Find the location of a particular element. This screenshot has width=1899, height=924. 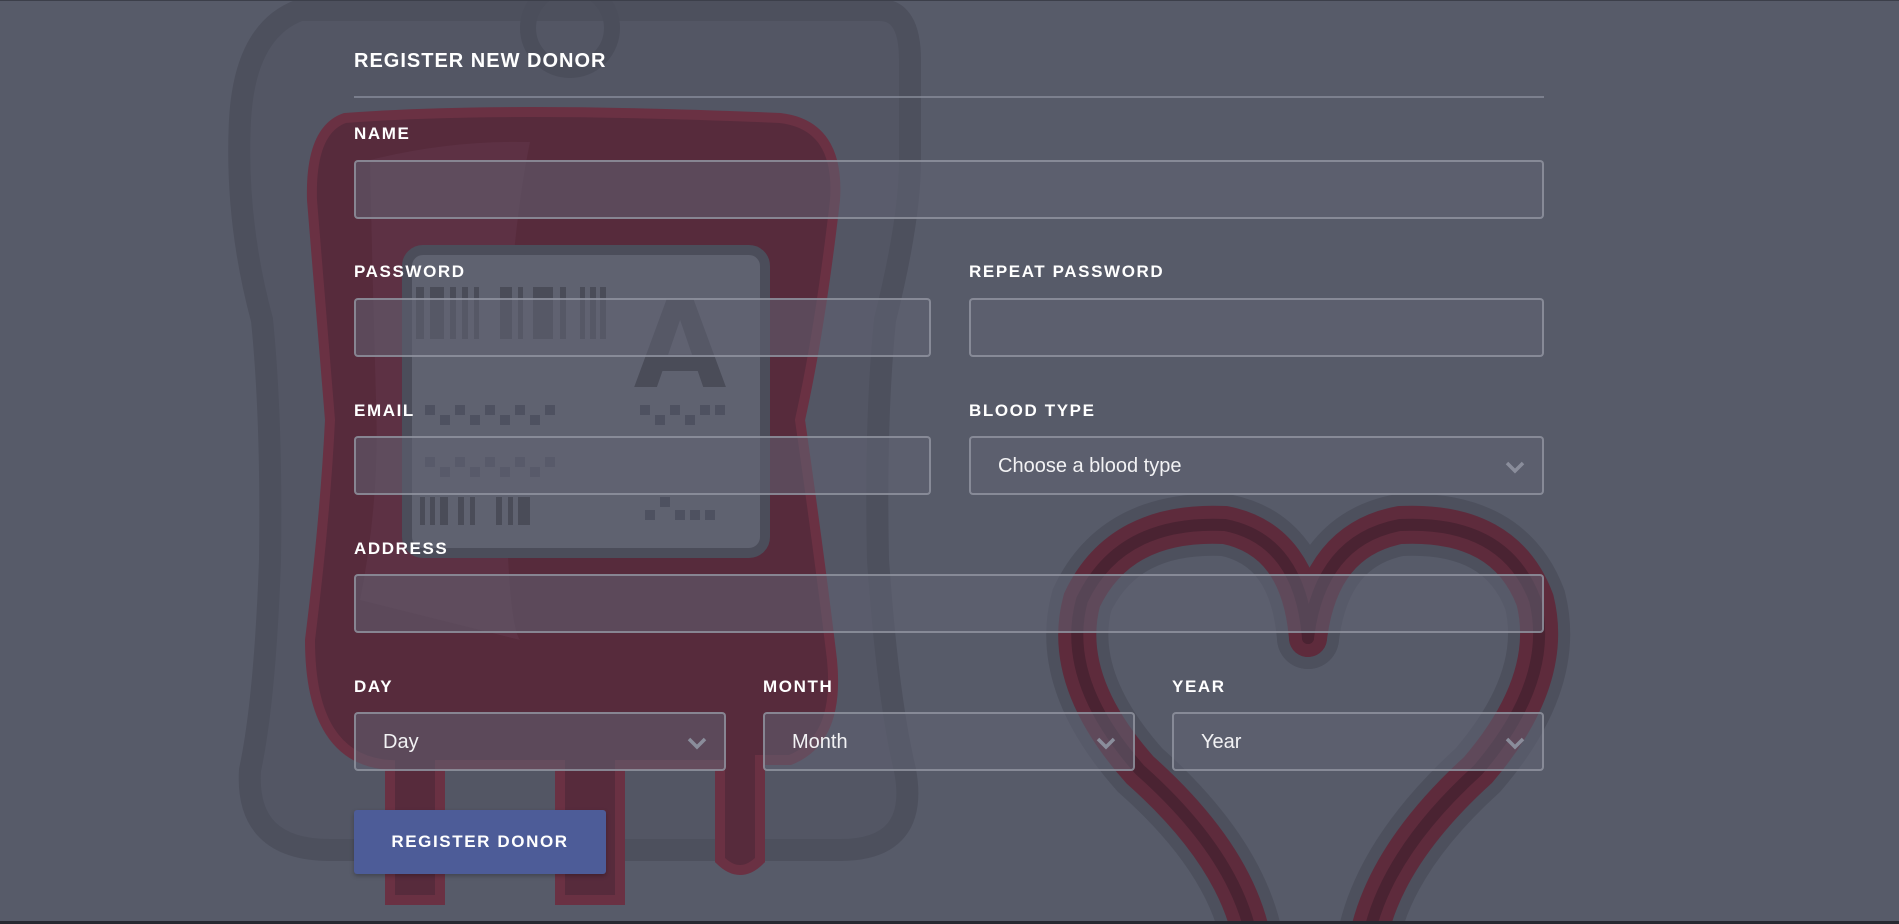

address-input is located at coordinates (949, 603).